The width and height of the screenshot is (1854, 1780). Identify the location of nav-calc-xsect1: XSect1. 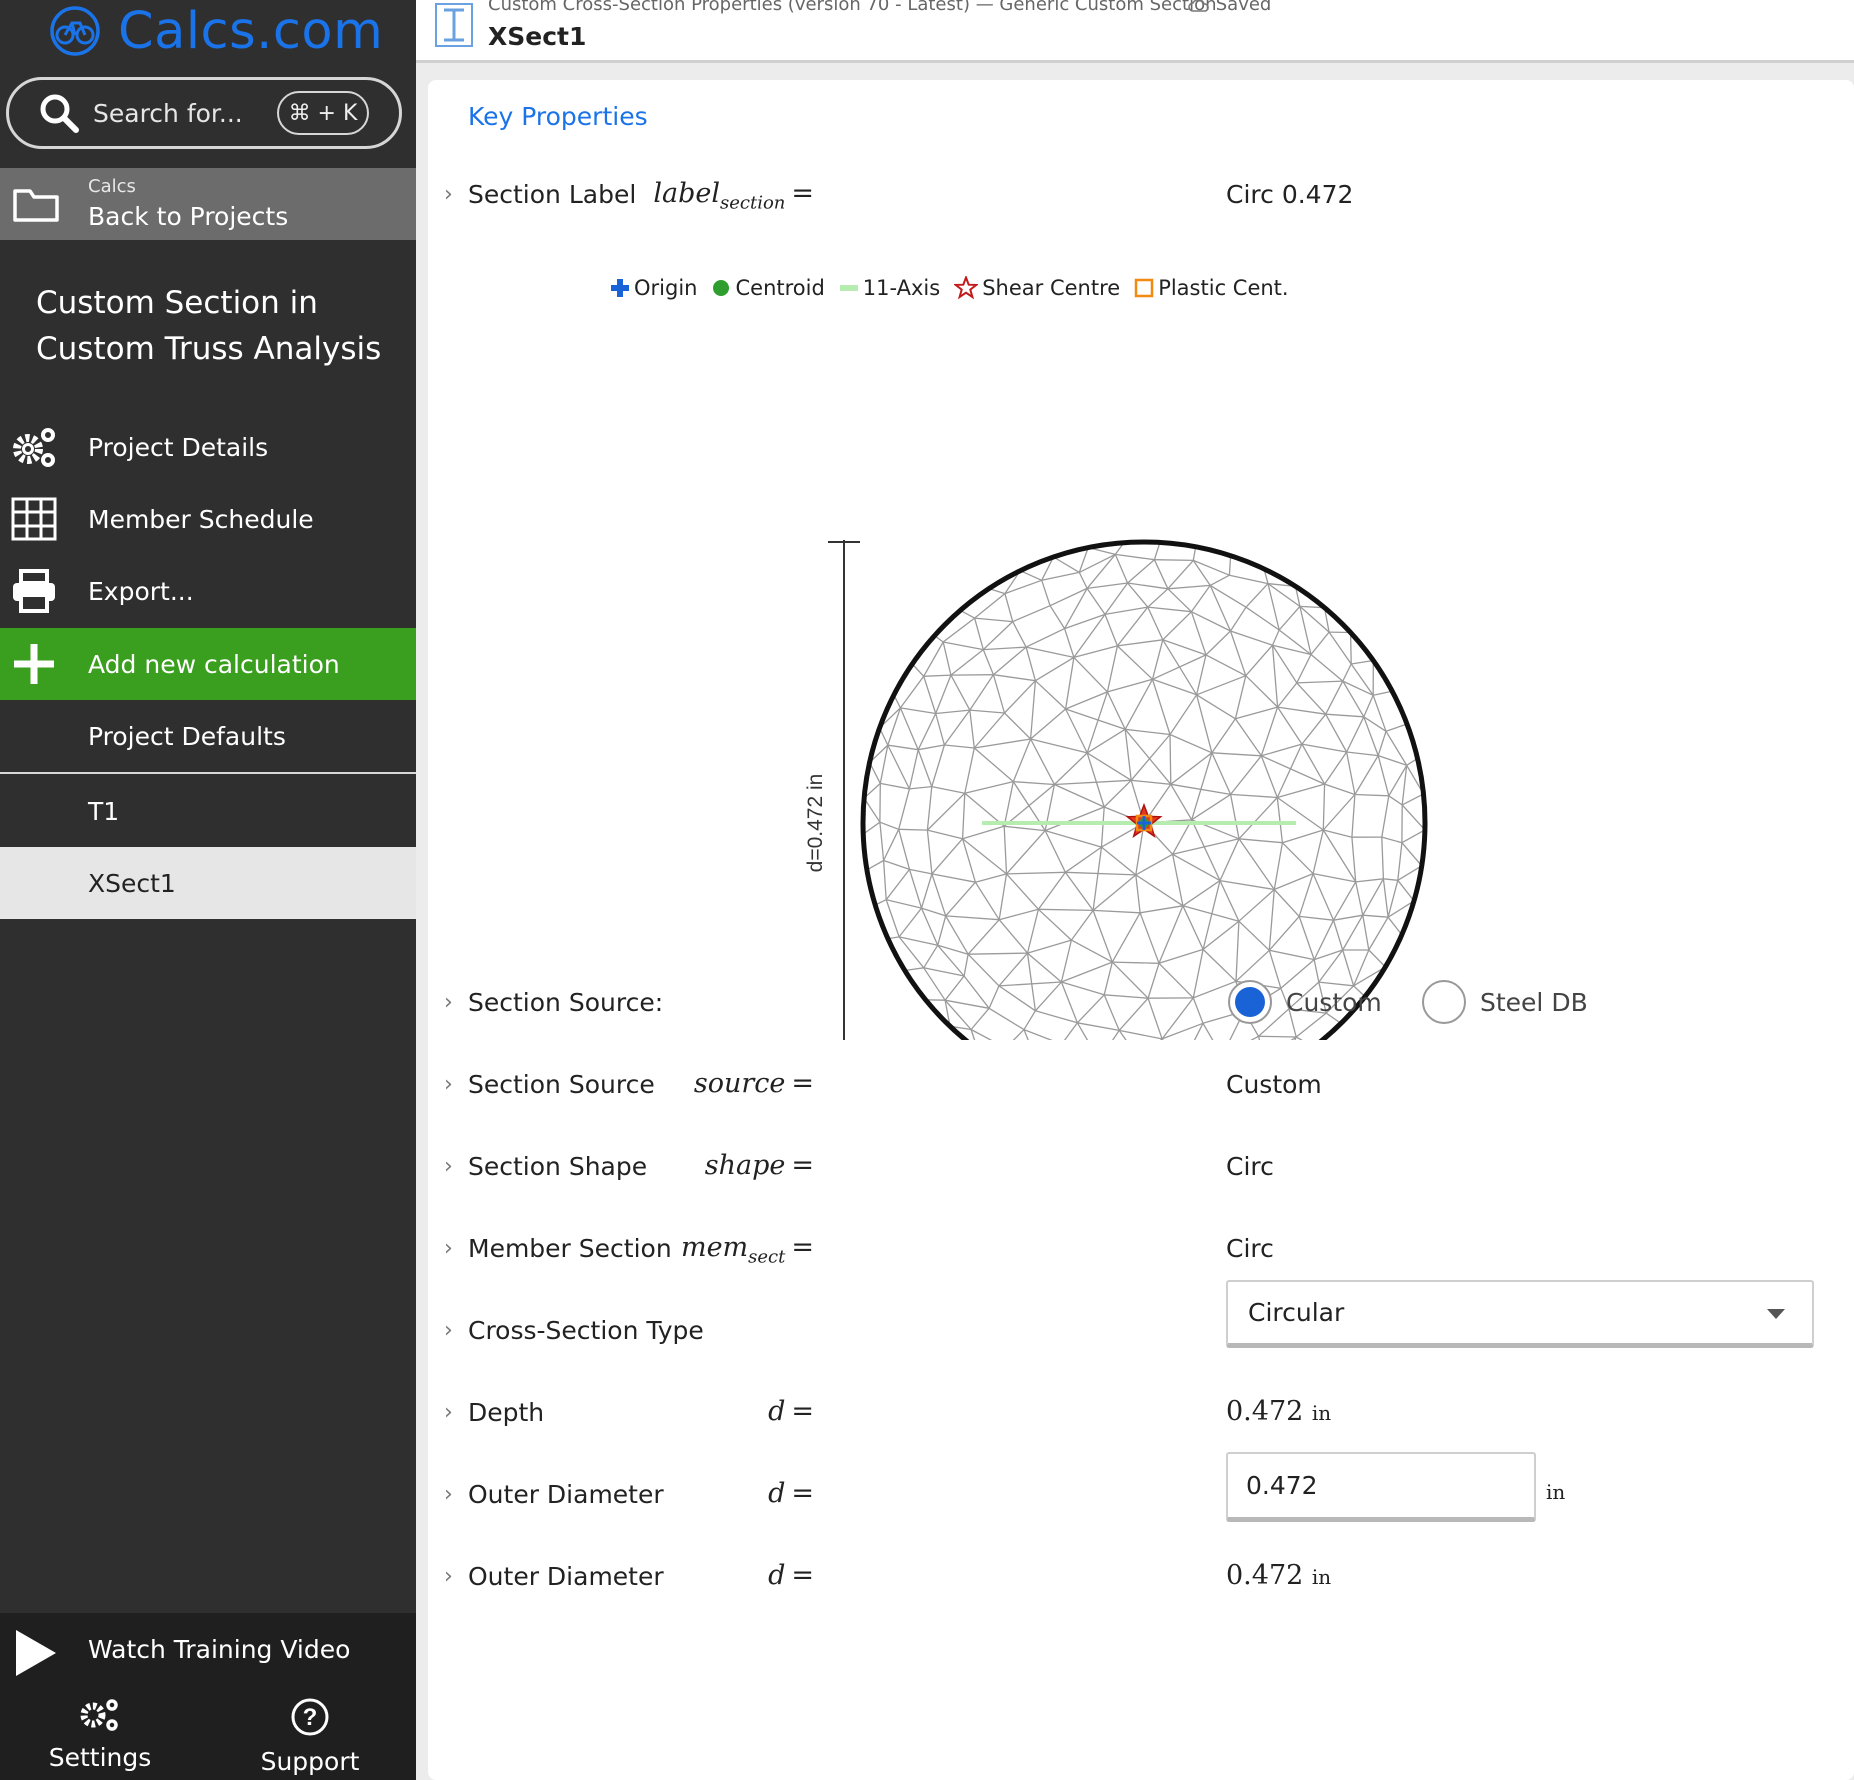
(208, 883).